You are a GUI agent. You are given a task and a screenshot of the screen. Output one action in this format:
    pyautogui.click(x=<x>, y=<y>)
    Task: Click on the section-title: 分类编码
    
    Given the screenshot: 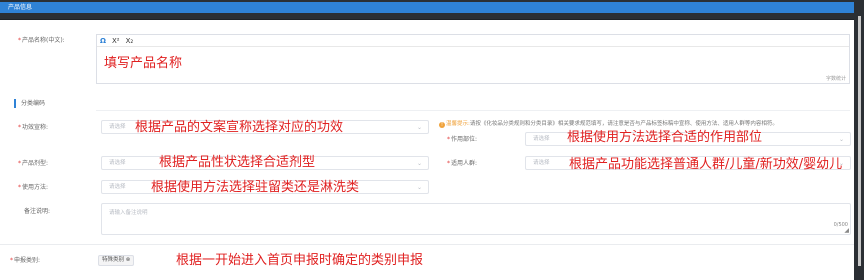 What is the action you would take?
    pyautogui.click(x=33, y=103)
    